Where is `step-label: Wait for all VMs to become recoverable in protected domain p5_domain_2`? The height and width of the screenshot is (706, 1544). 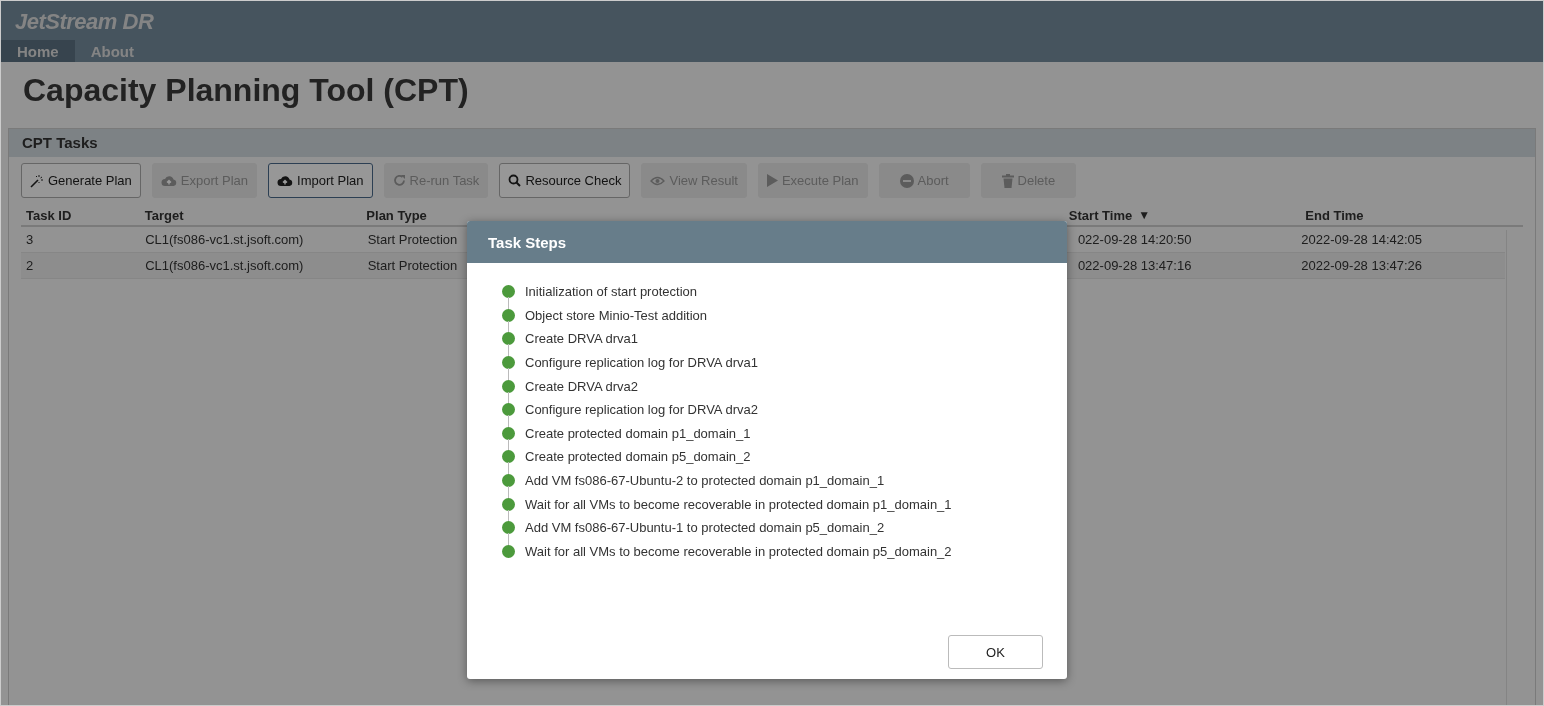
step-label: Wait for all VMs to become recoverable in protected domain p5_domain_2 is located at coordinates (738, 551).